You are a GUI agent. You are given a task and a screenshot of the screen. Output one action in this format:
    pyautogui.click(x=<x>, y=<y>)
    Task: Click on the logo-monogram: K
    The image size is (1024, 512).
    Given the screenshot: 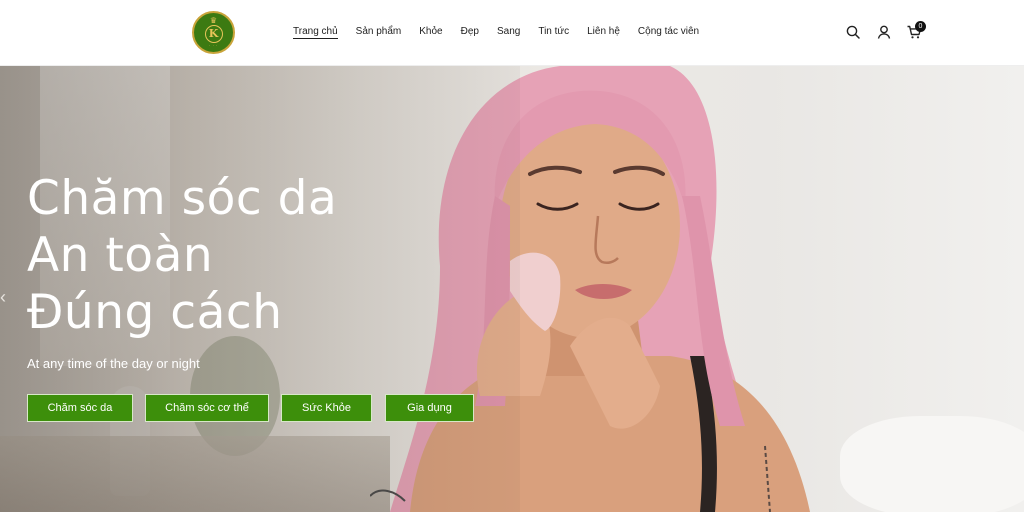 What is the action you would take?
    pyautogui.click(x=213, y=33)
    